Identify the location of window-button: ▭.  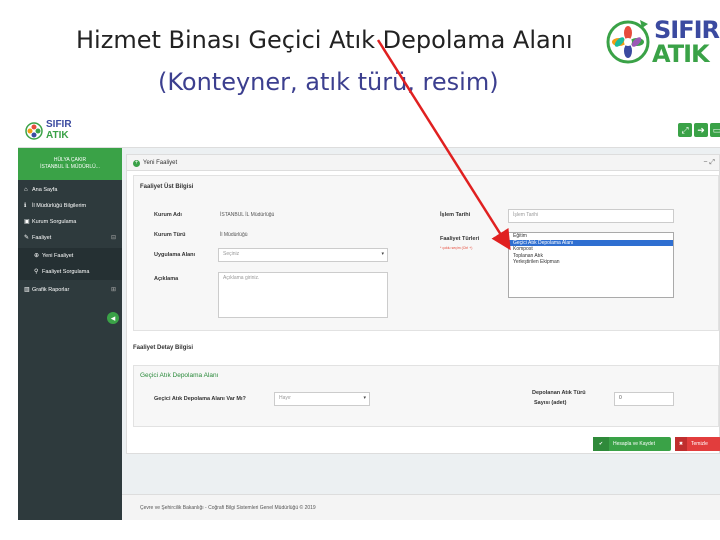
(715, 130).